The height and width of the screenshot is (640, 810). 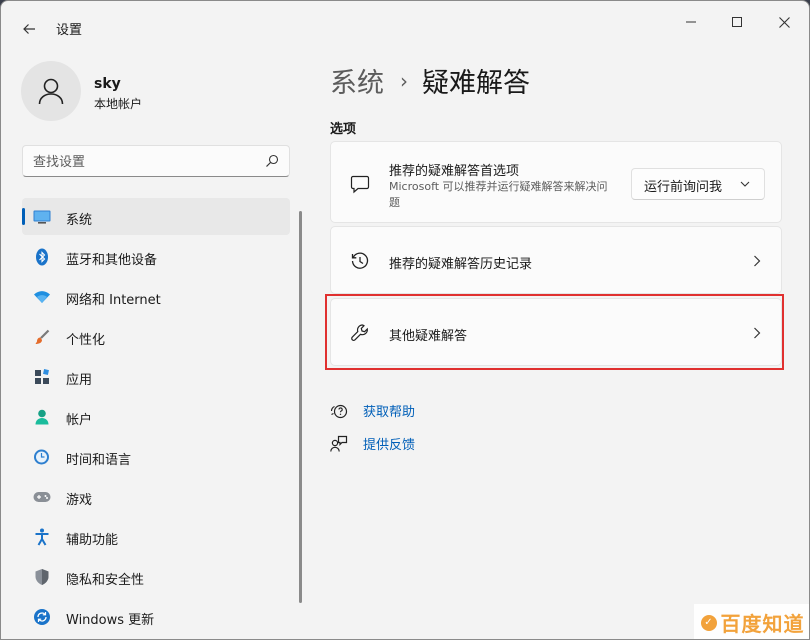 I want to click on selected-indicator, so click(x=23, y=216).